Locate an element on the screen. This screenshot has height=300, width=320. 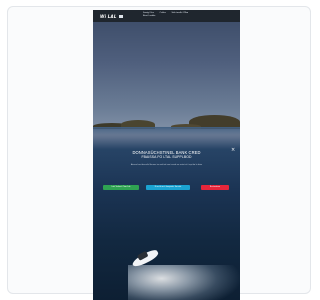
cta-button-green: Latt Vuitavt Cbar Luk is located at coordinates (121, 187).